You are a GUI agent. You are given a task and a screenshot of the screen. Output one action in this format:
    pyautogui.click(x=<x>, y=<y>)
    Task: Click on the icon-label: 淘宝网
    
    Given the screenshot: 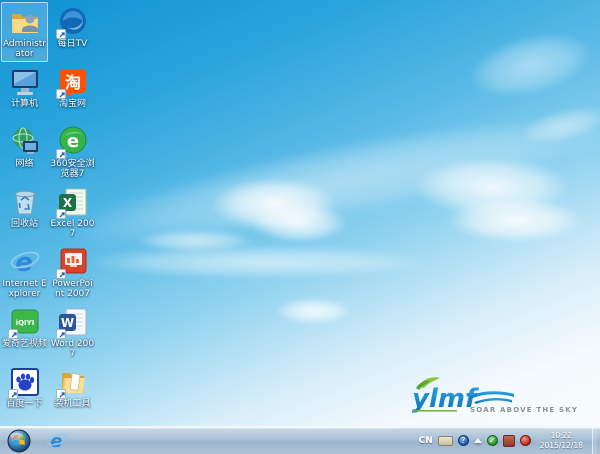 What is the action you would take?
    pyautogui.click(x=72, y=104)
    